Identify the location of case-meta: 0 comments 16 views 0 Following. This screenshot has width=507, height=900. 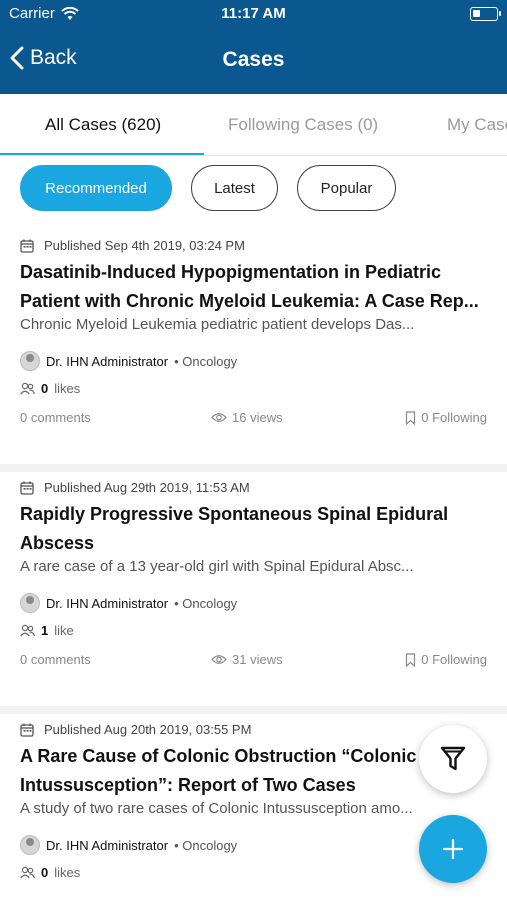
(253, 419).